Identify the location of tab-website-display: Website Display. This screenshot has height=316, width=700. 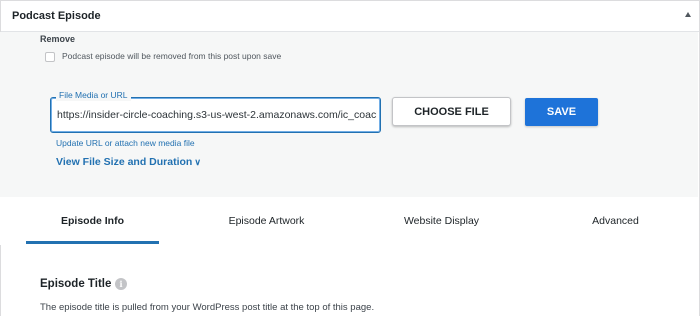
(441, 221).